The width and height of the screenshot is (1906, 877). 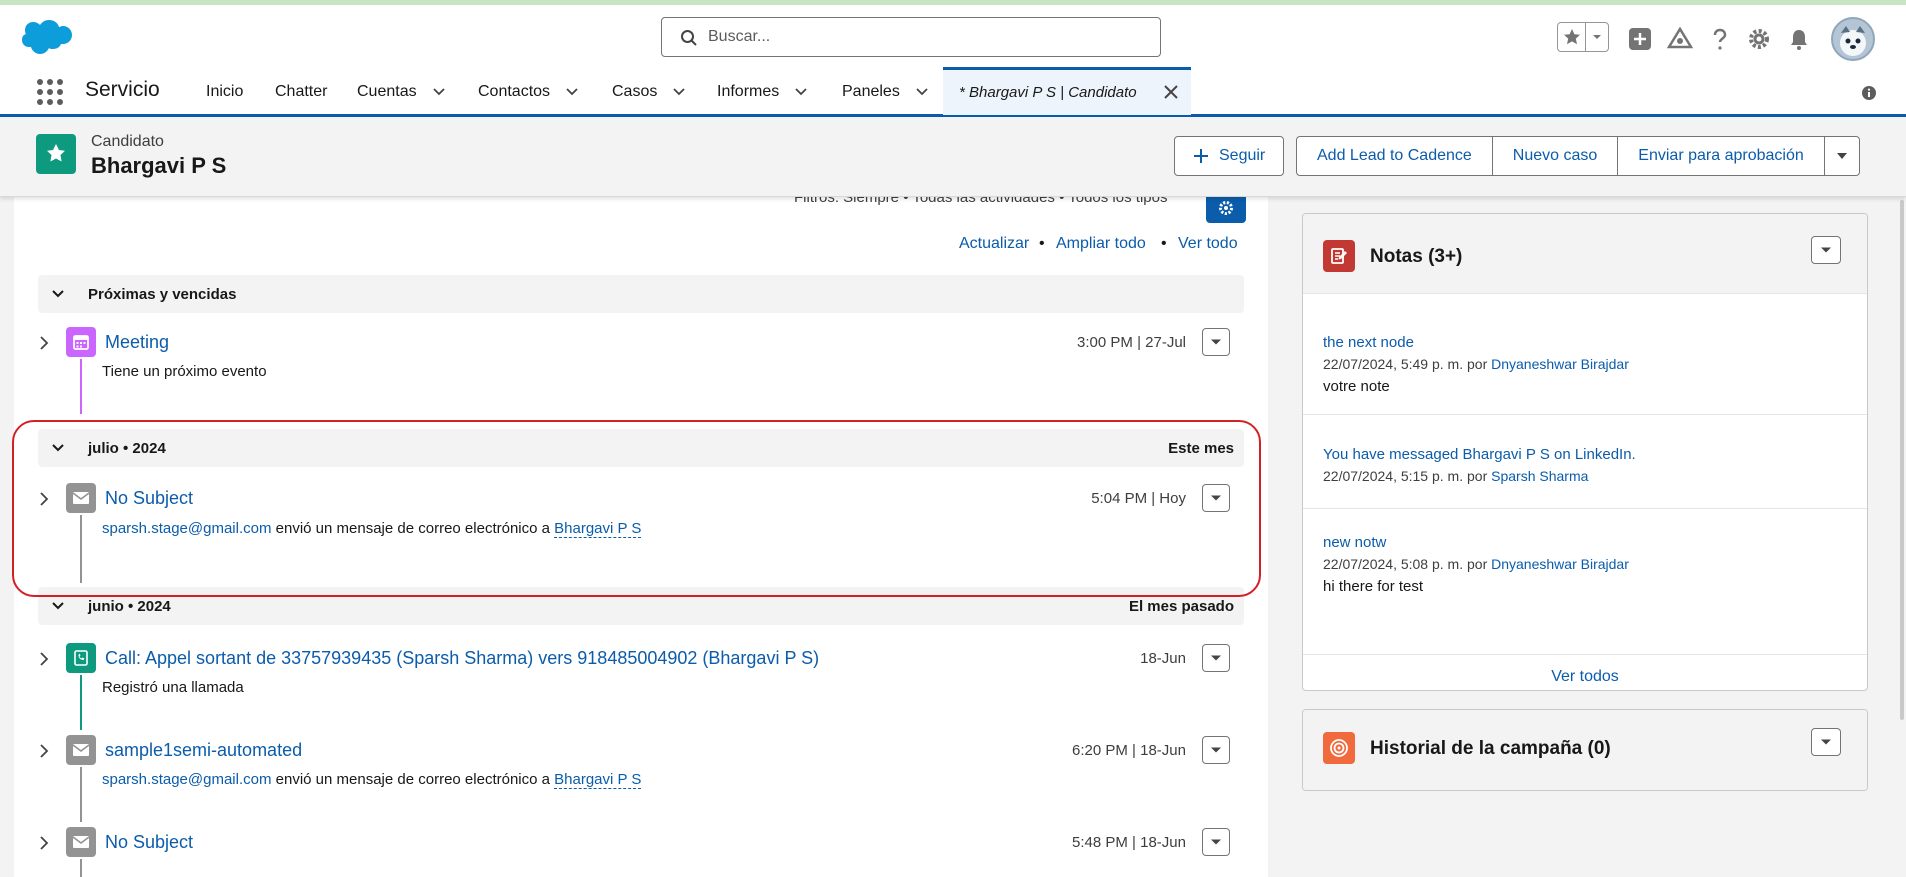 What do you see at coordinates (1720, 39) in the screenshot?
I see `help-icon` at bounding box center [1720, 39].